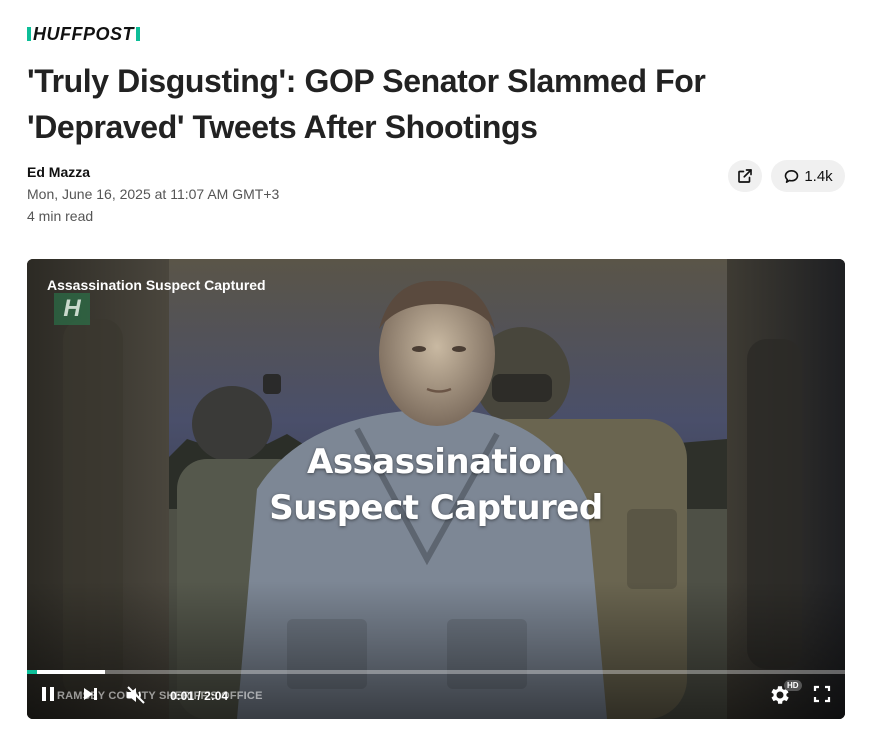 This screenshot has height=732, width=875. I want to click on logo-right-bar, so click(138, 34).